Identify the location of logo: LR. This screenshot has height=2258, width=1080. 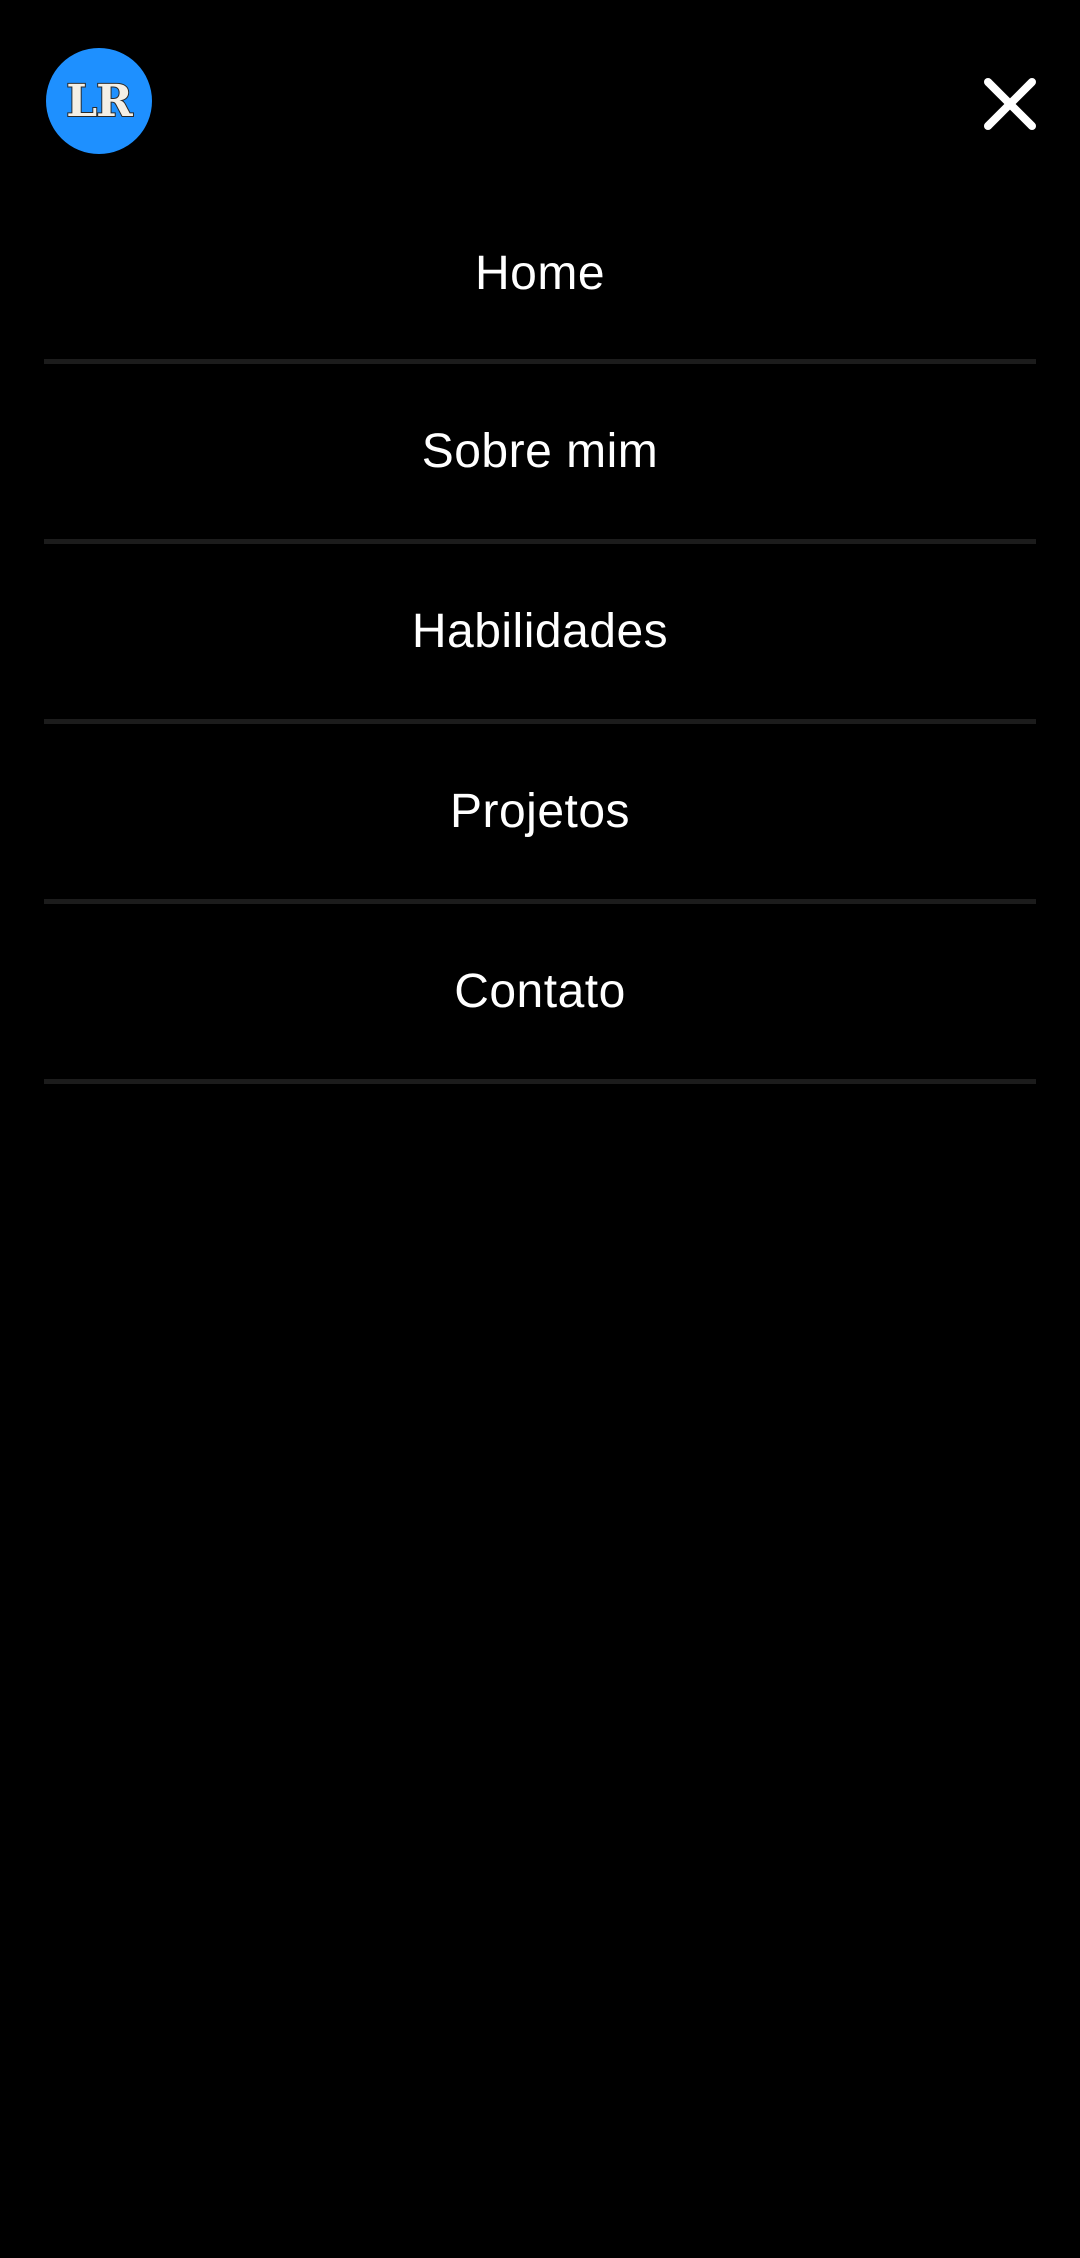
(99, 101).